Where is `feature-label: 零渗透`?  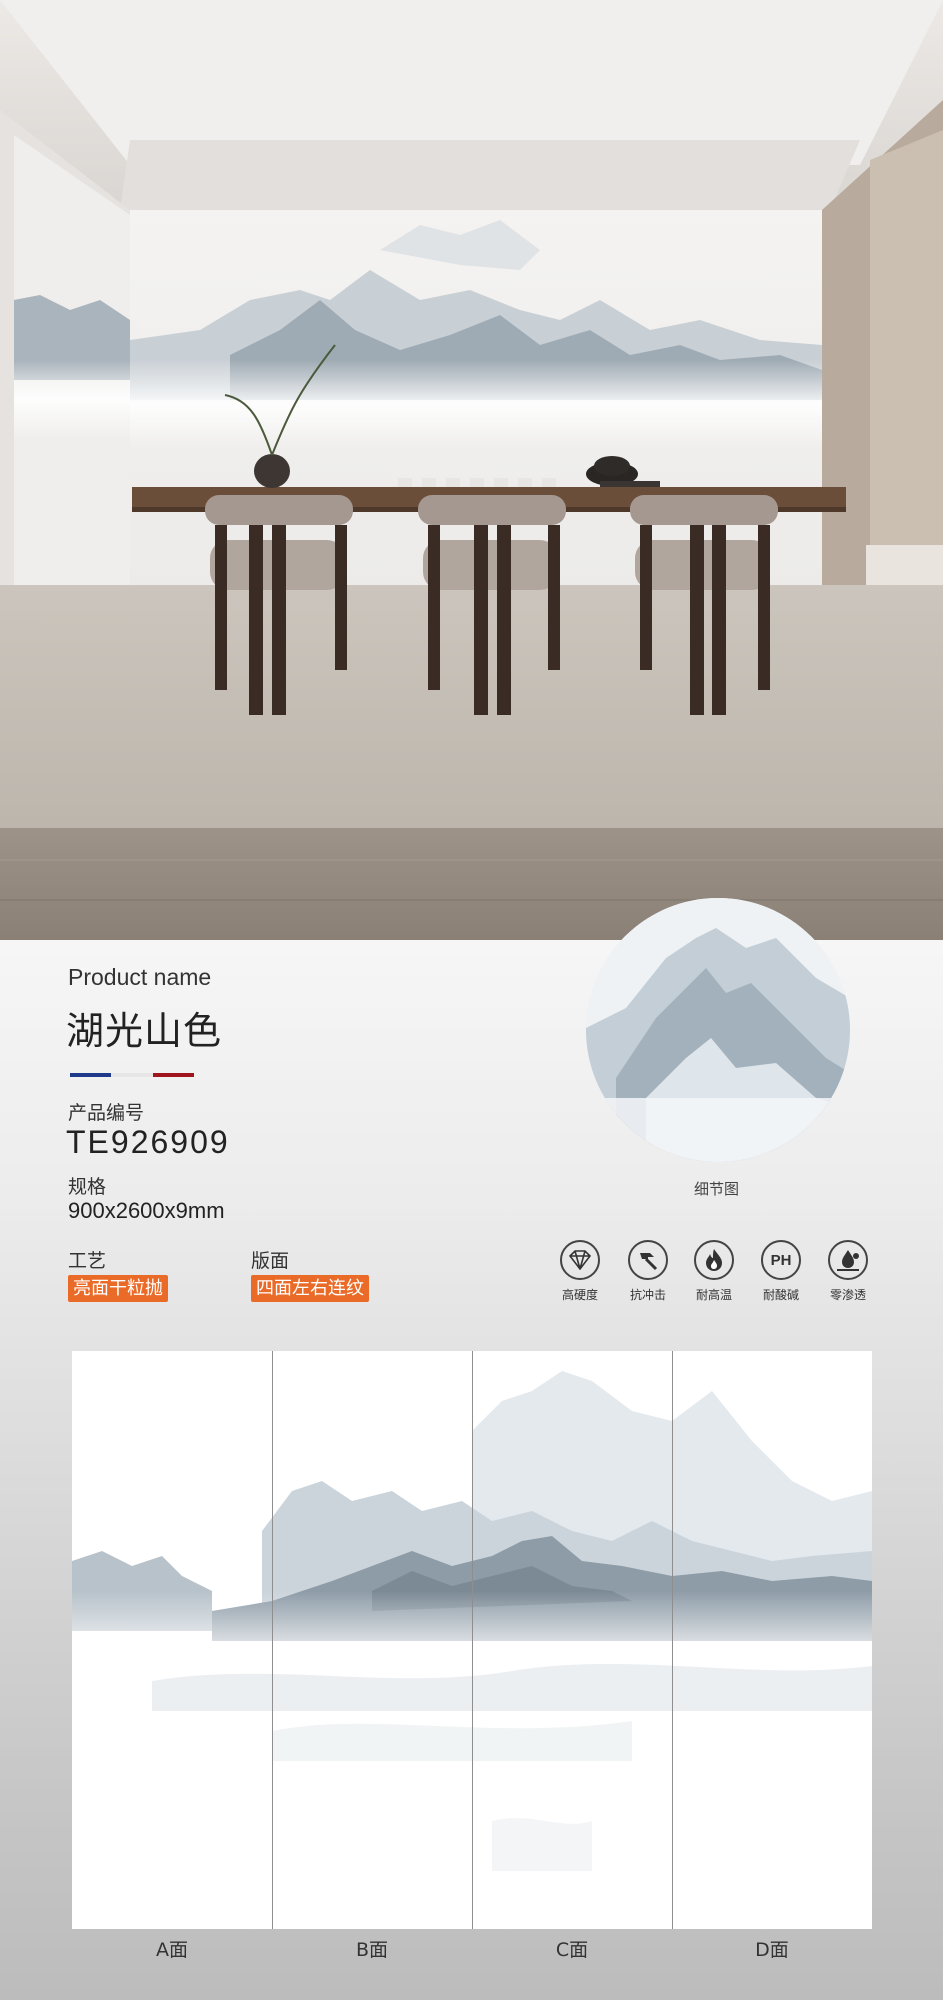 feature-label: 零渗透 is located at coordinates (847, 1295).